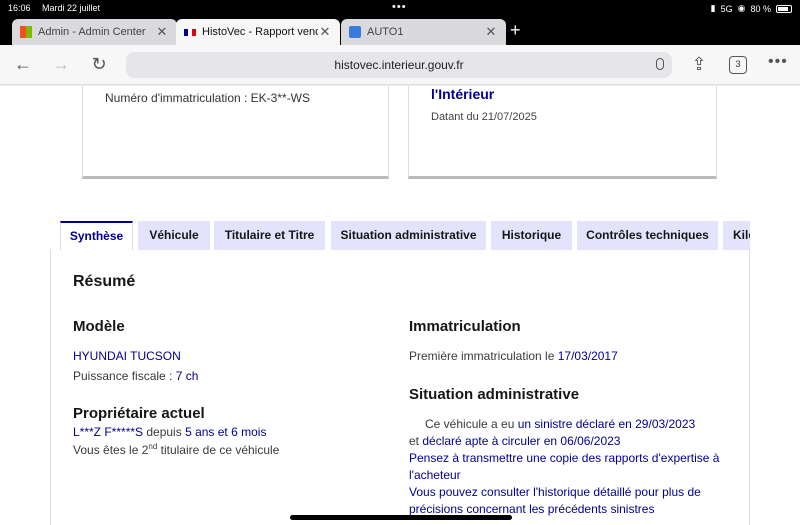  What do you see at coordinates (484, 117) in the screenshot?
I see `ministry-date: Datant du 21/07/2025` at bounding box center [484, 117].